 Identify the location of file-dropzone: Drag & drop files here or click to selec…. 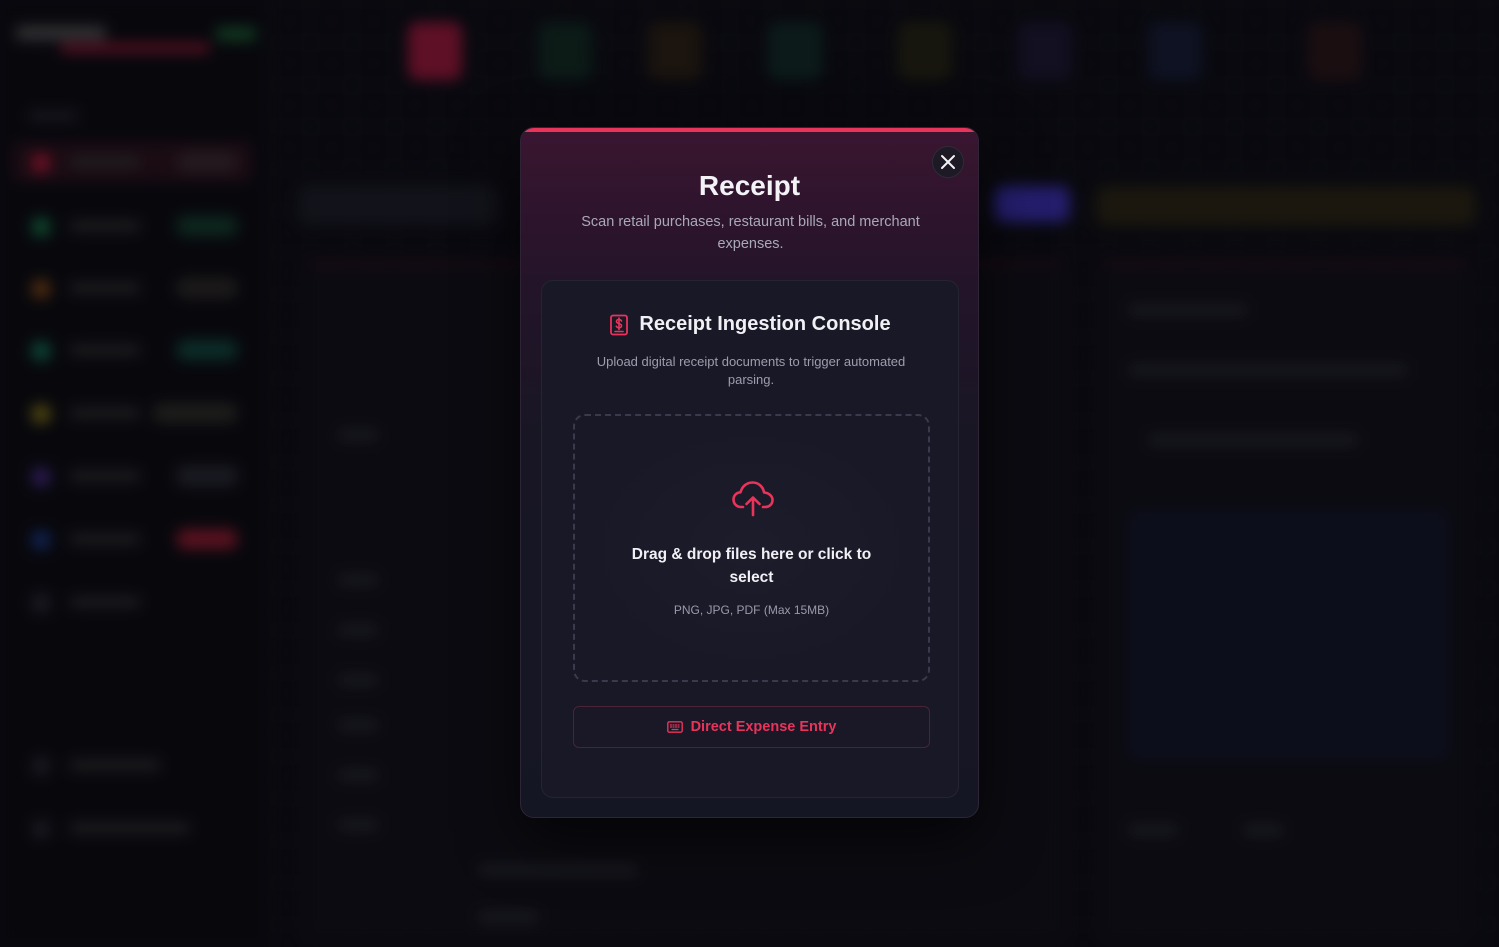
(751, 548).